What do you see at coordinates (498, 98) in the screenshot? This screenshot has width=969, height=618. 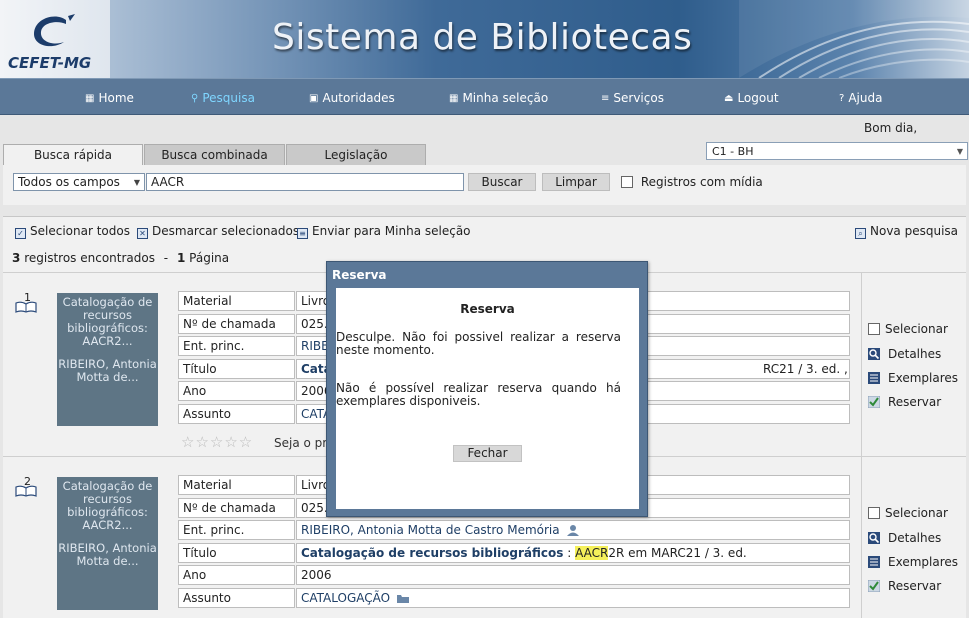 I see `nav-minha-selecao: ▦ Minha seleção` at bounding box center [498, 98].